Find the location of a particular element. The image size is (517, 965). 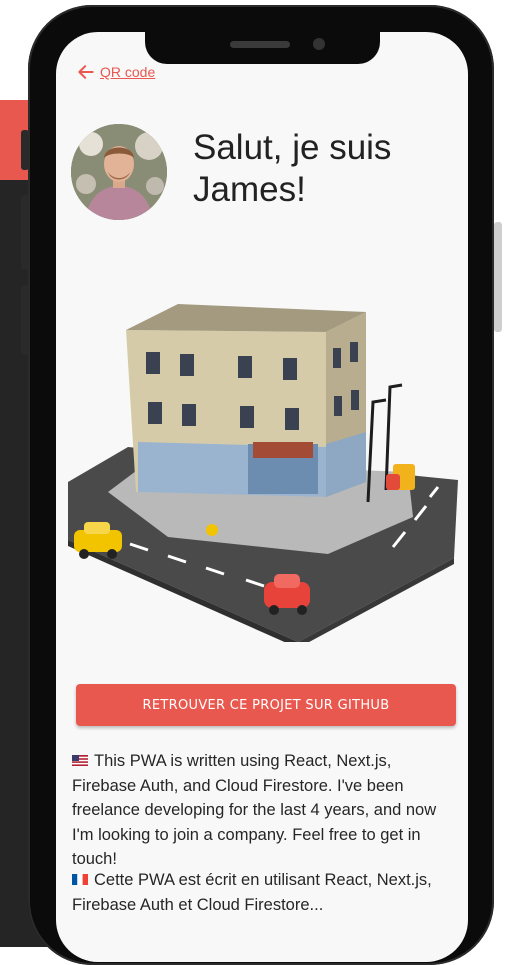

github-button: RETROUVER CE PROJET SUR GITHUB is located at coordinates (266, 705).